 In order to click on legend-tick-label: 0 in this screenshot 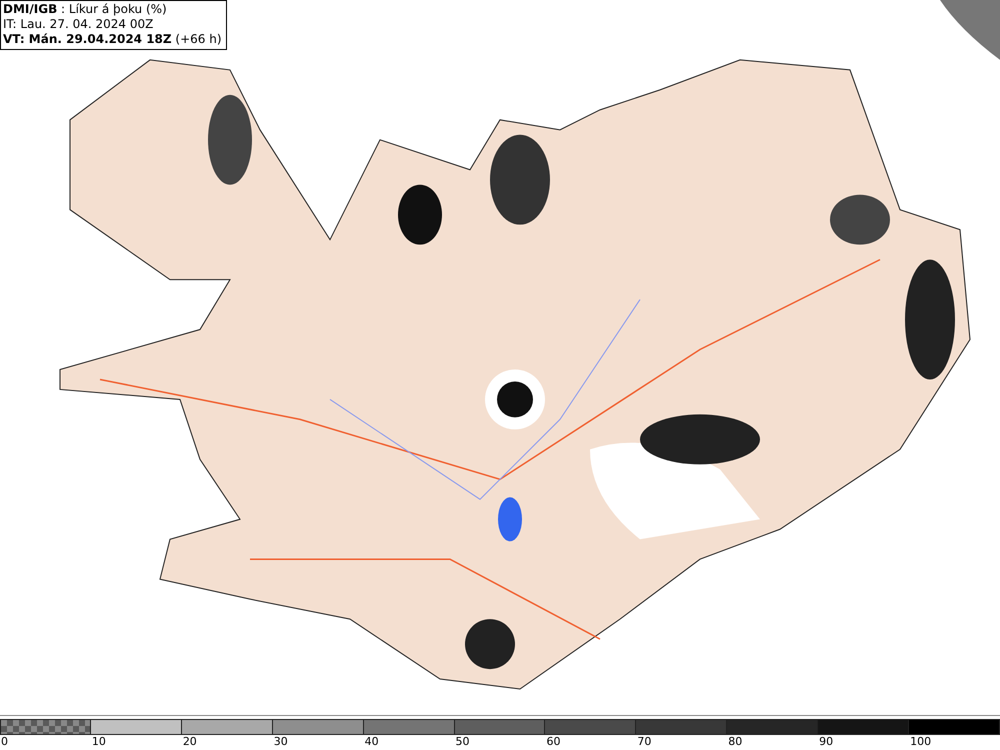, I will do `click(4, 741)`.